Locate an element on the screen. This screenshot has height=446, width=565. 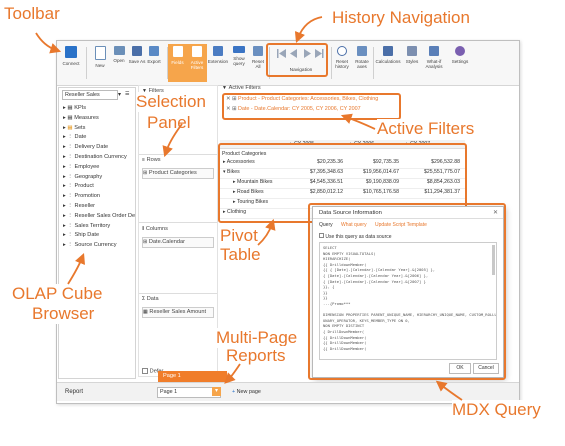
cube-tree-item: ▸ ⋮ Geography is located at coordinates (82, 177).